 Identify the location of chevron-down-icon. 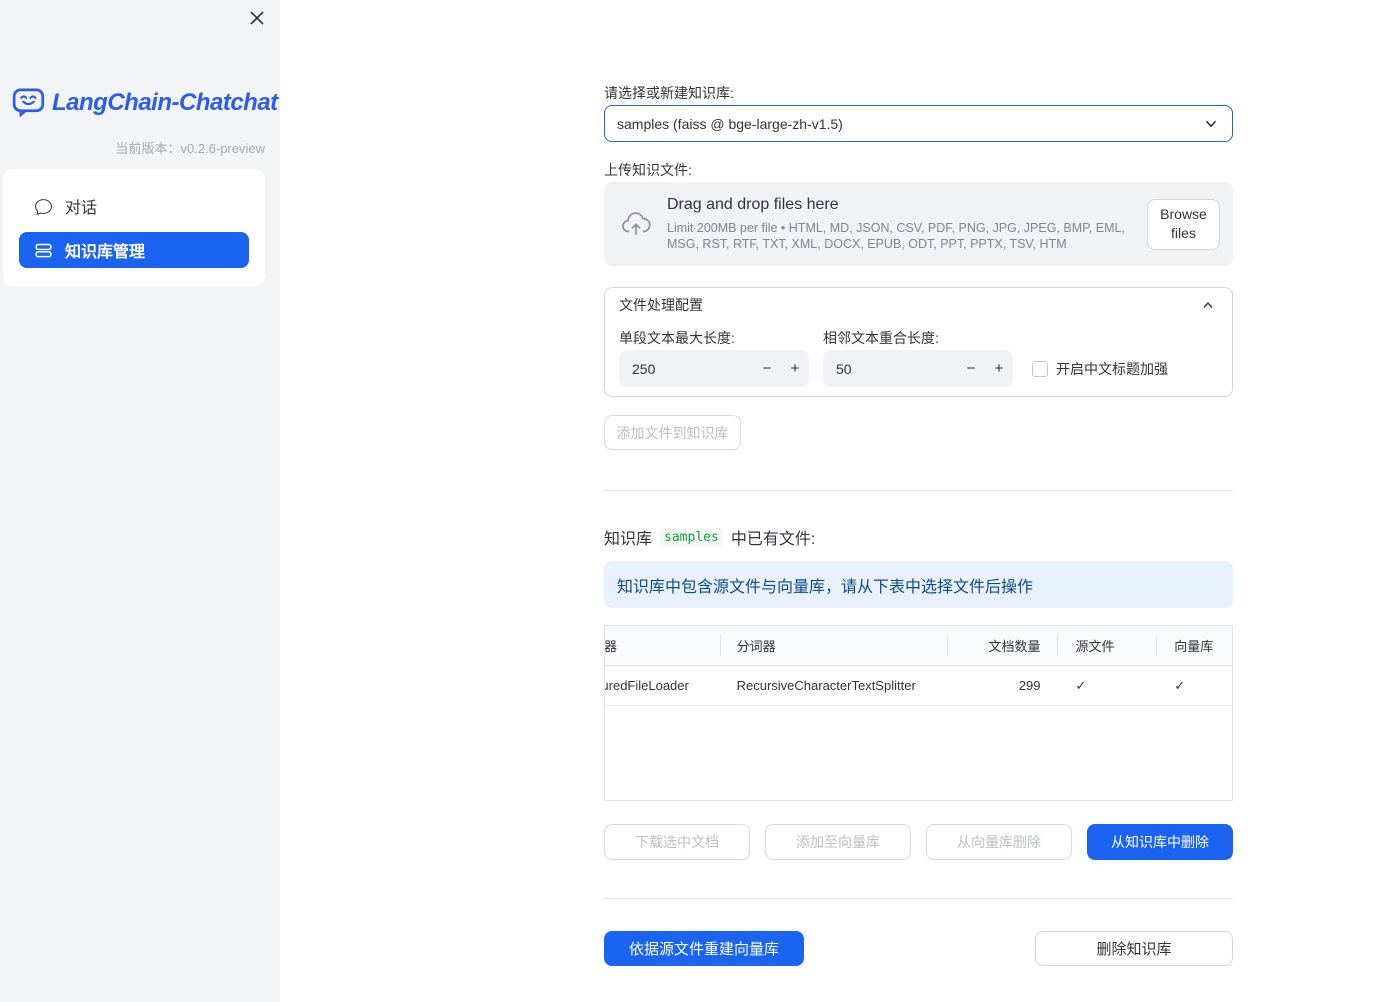
(1211, 124).